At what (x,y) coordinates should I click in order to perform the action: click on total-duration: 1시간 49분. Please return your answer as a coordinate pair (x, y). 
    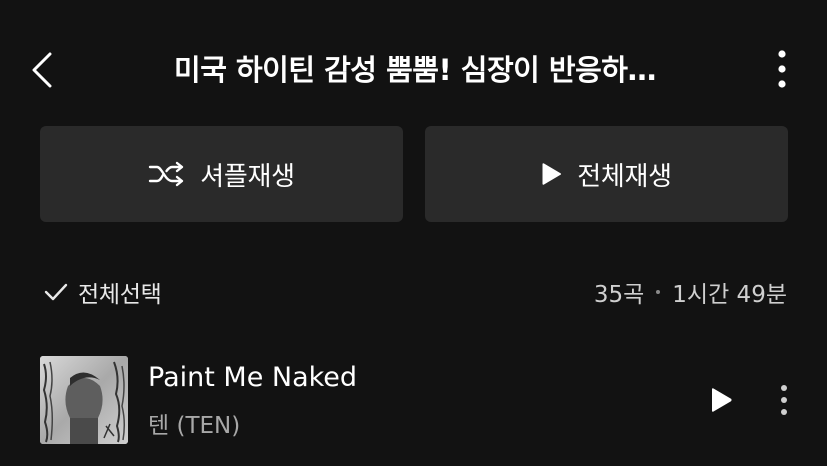
    Looking at the image, I should click on (729, 295).